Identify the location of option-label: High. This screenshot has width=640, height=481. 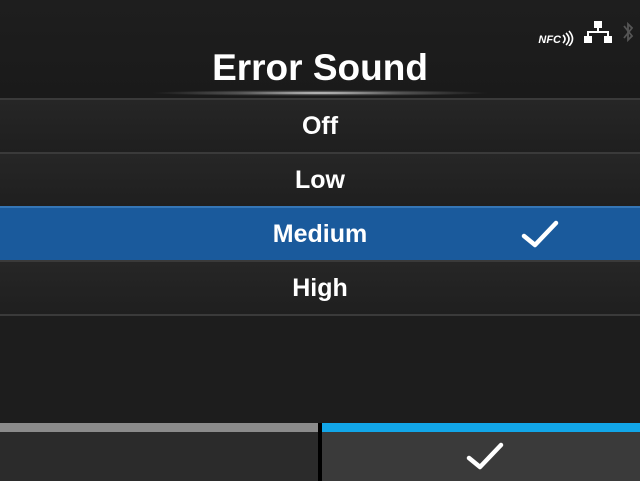
(320, 288).